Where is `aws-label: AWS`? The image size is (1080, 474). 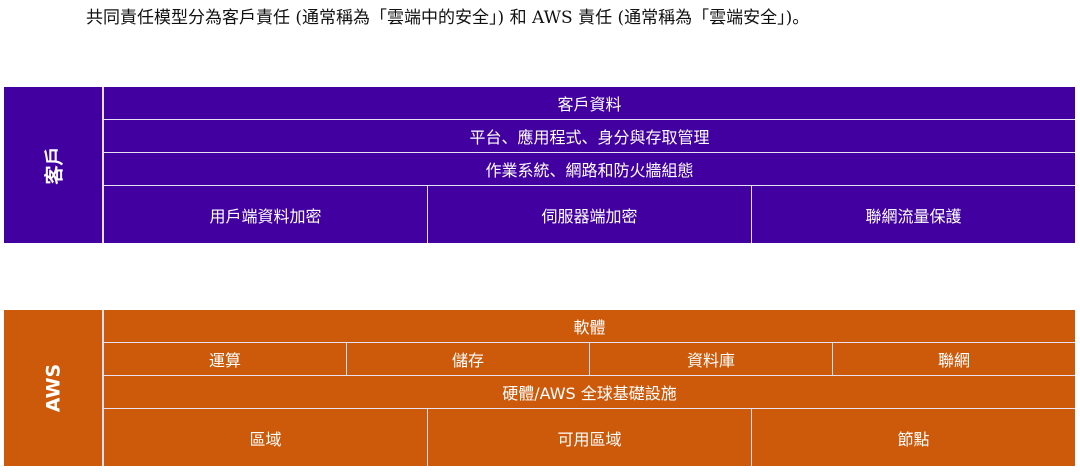 aws-label: AWS is located at coordinates (53, 388).